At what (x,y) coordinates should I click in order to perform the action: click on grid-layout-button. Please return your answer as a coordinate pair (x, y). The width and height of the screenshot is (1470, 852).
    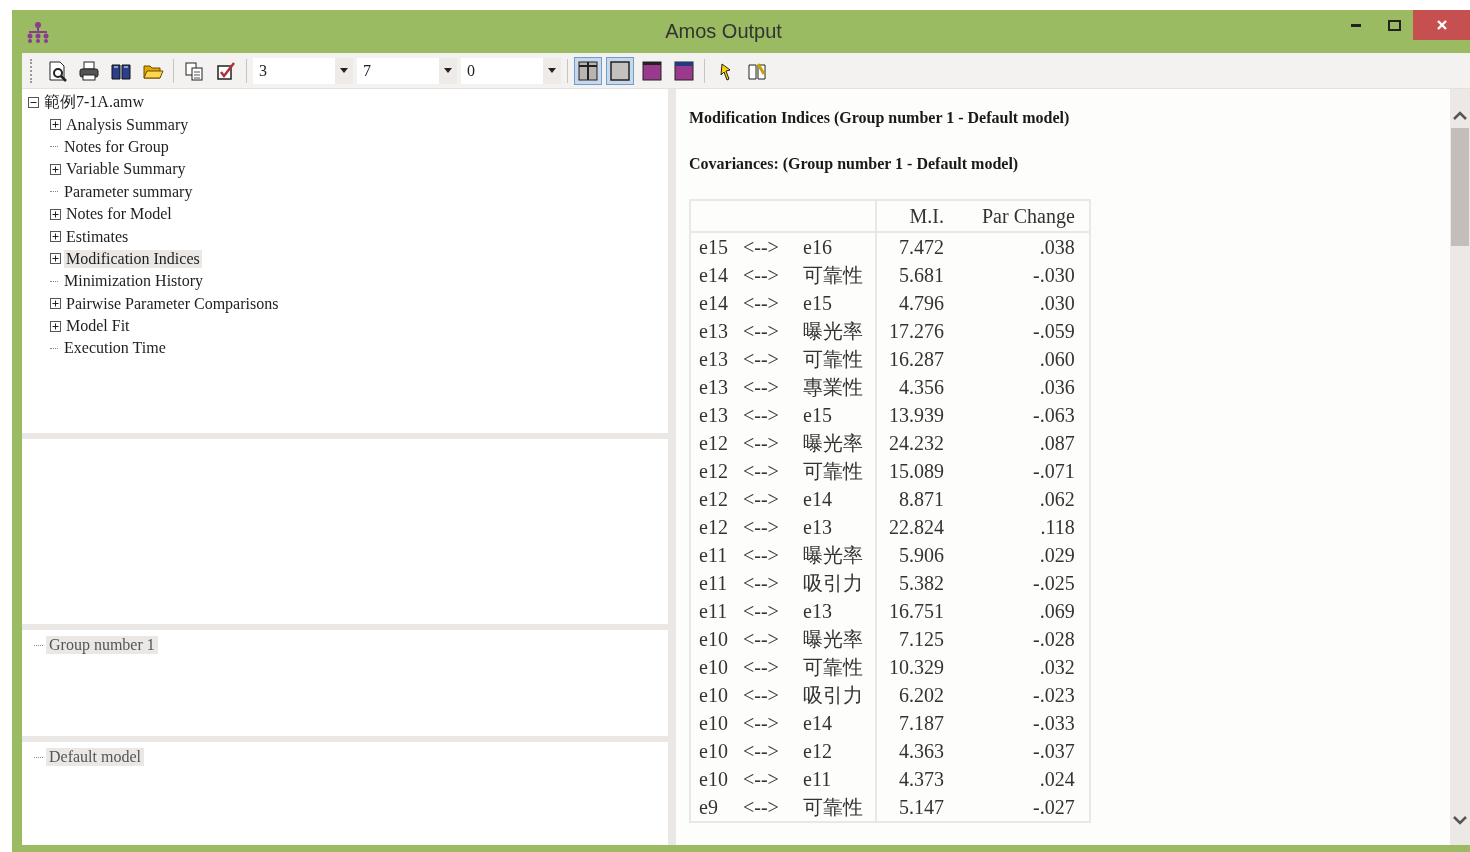
    Looking at the image, I should click on (588, 70).